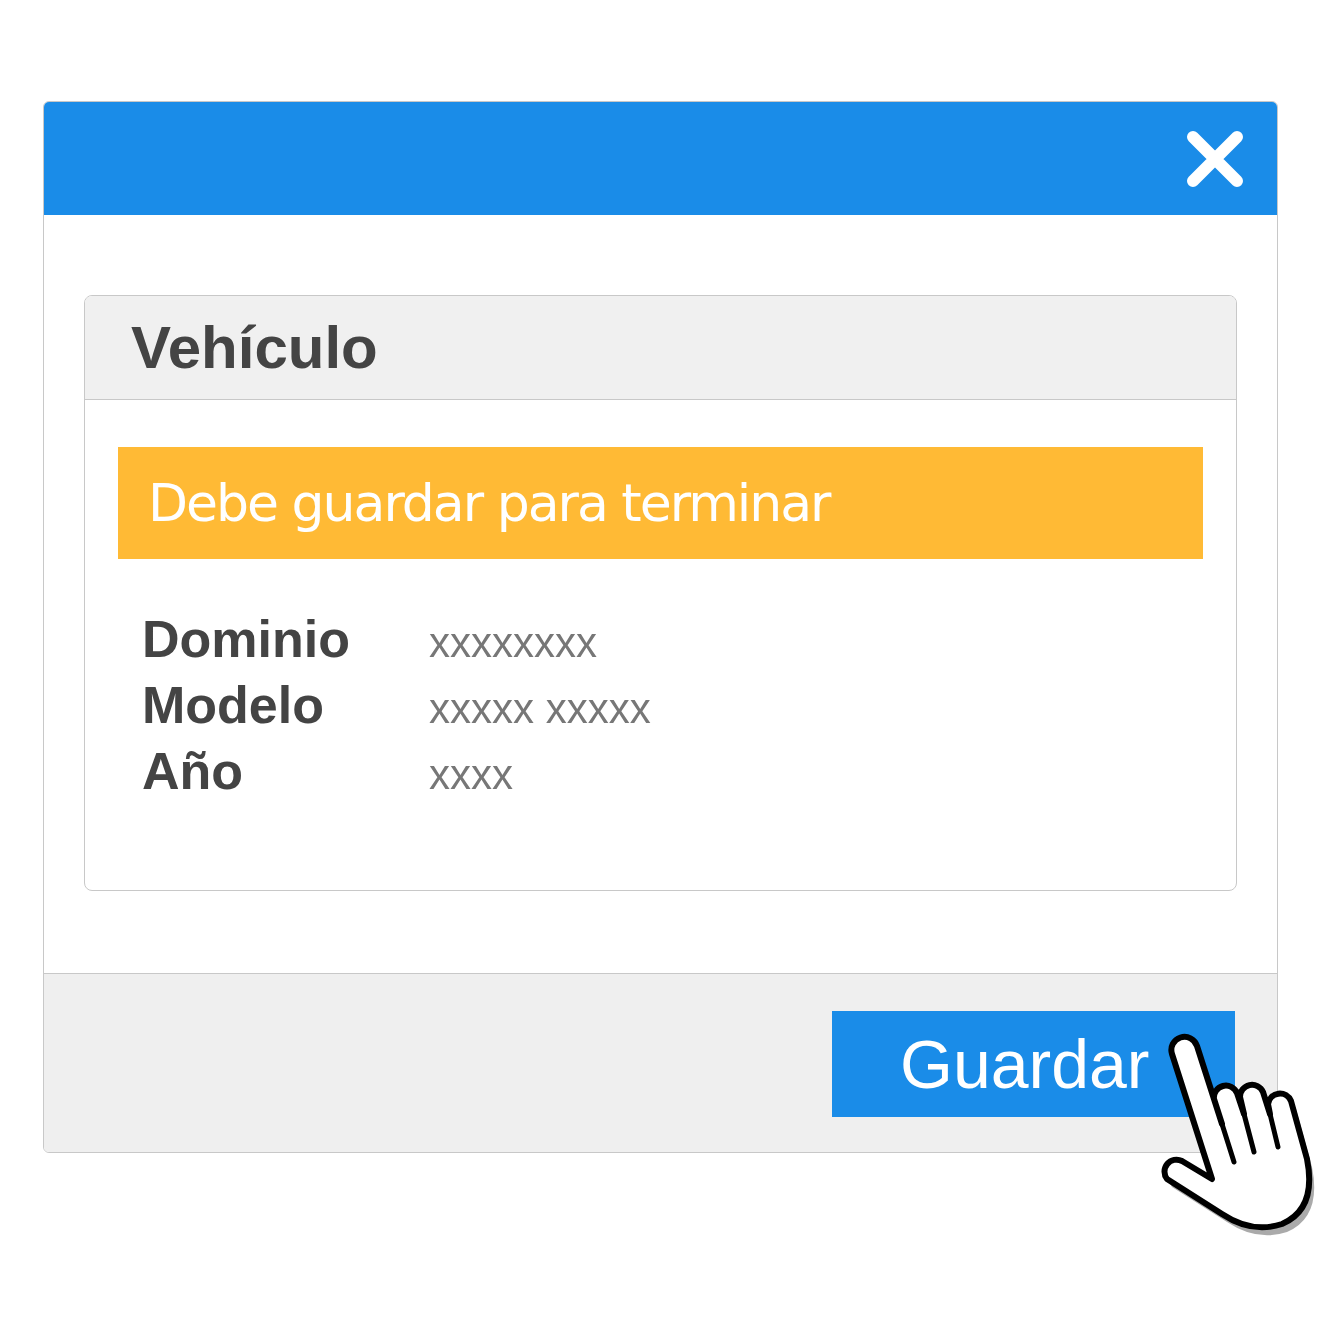  Describe the element at coordinates (193, 771) in the screenshot. I see `field-label: Año` at that location.